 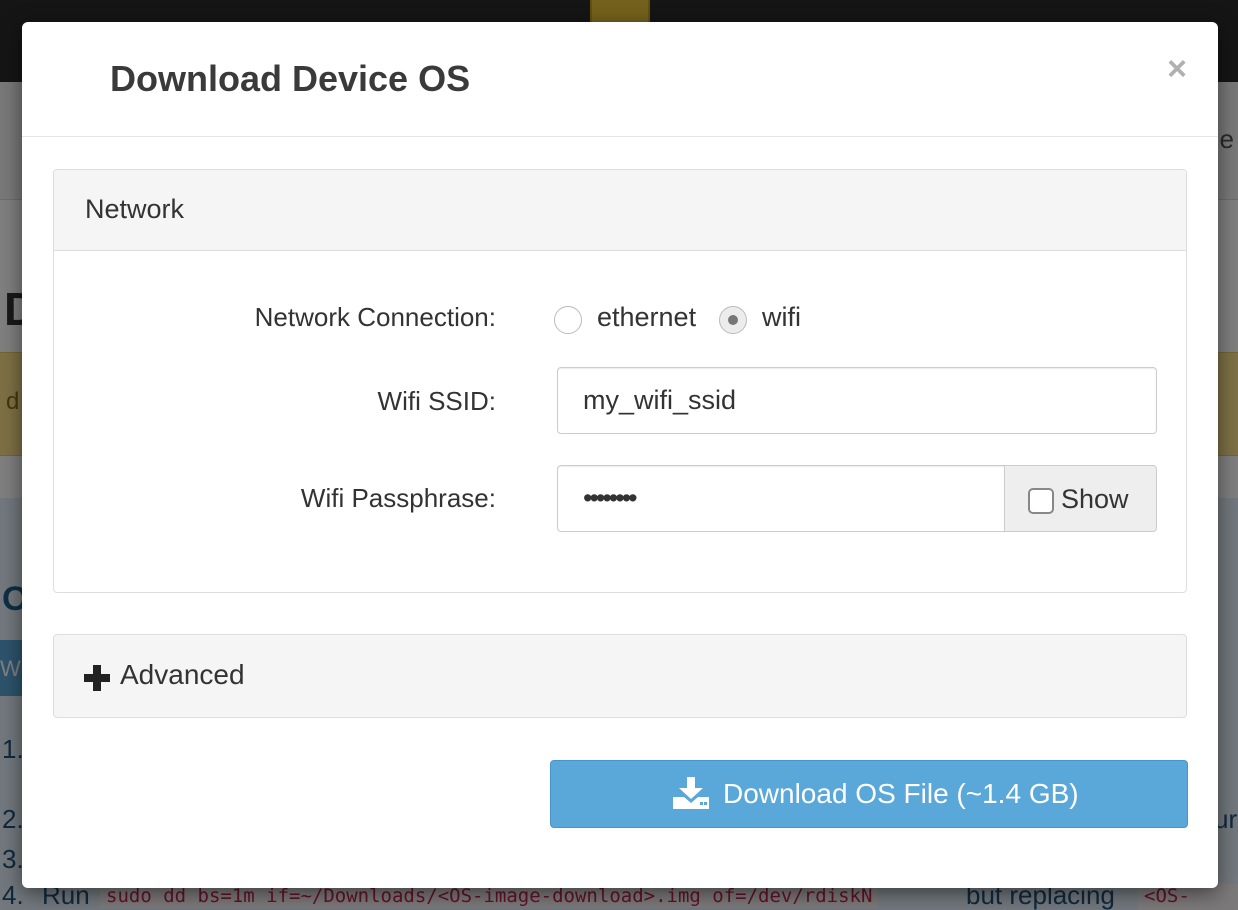 What do you see at coordinates (398, 498) in the screenshot?
I see `wifi-passphrase-label: Wifi Passphrase:` at bounding box center [398, 498].